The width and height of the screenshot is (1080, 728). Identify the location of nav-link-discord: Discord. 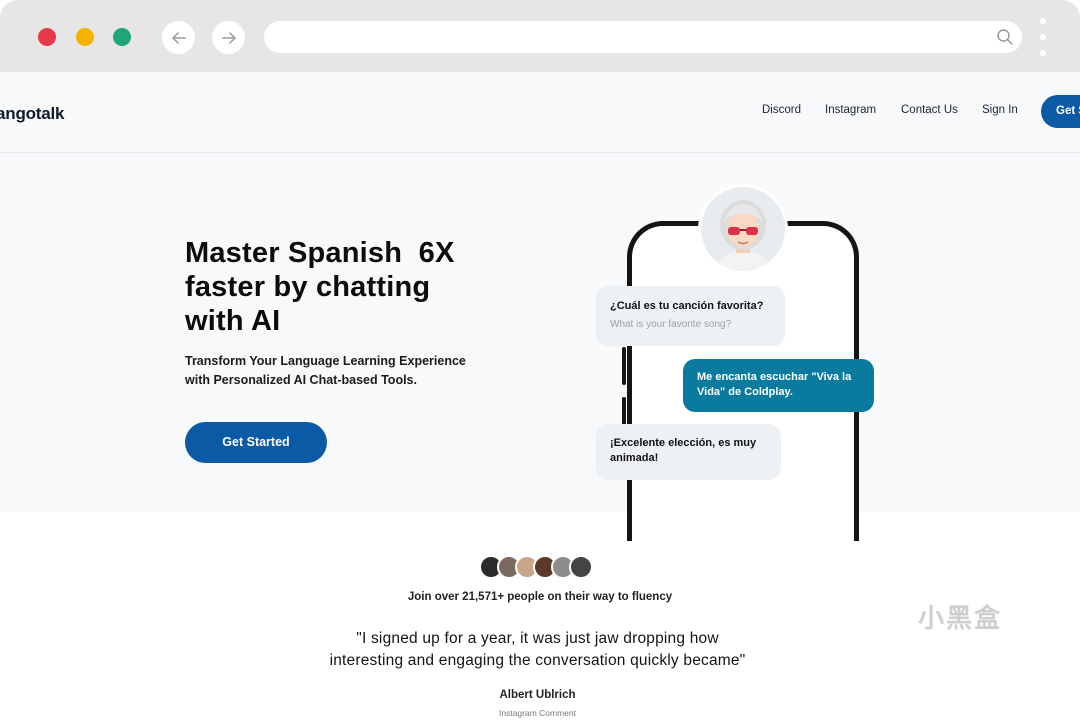
(781, 110).